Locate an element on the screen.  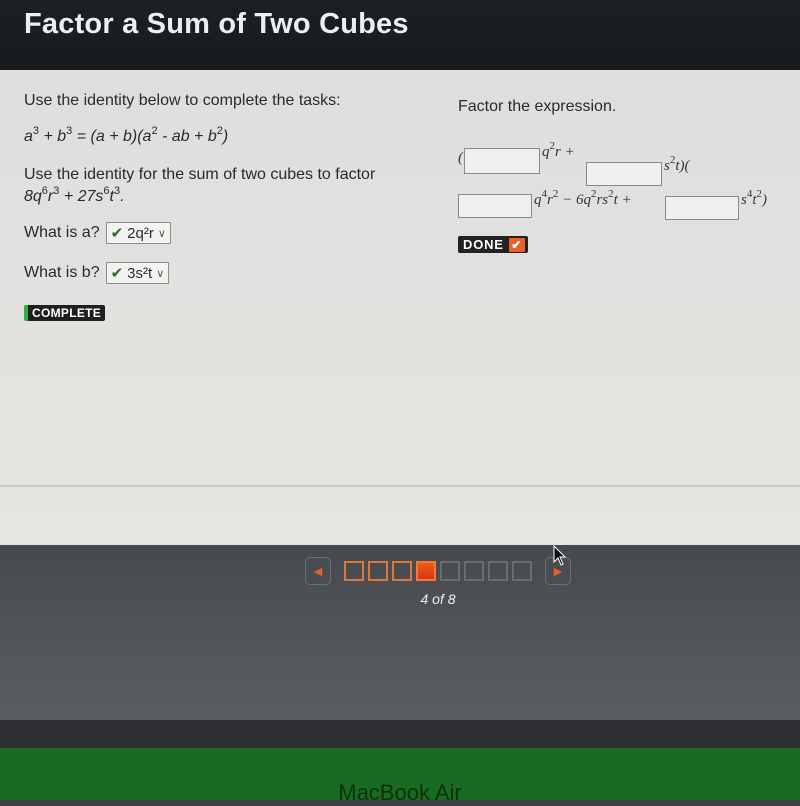
page-count: 4 of 8 is located at coordinates (438, 599).